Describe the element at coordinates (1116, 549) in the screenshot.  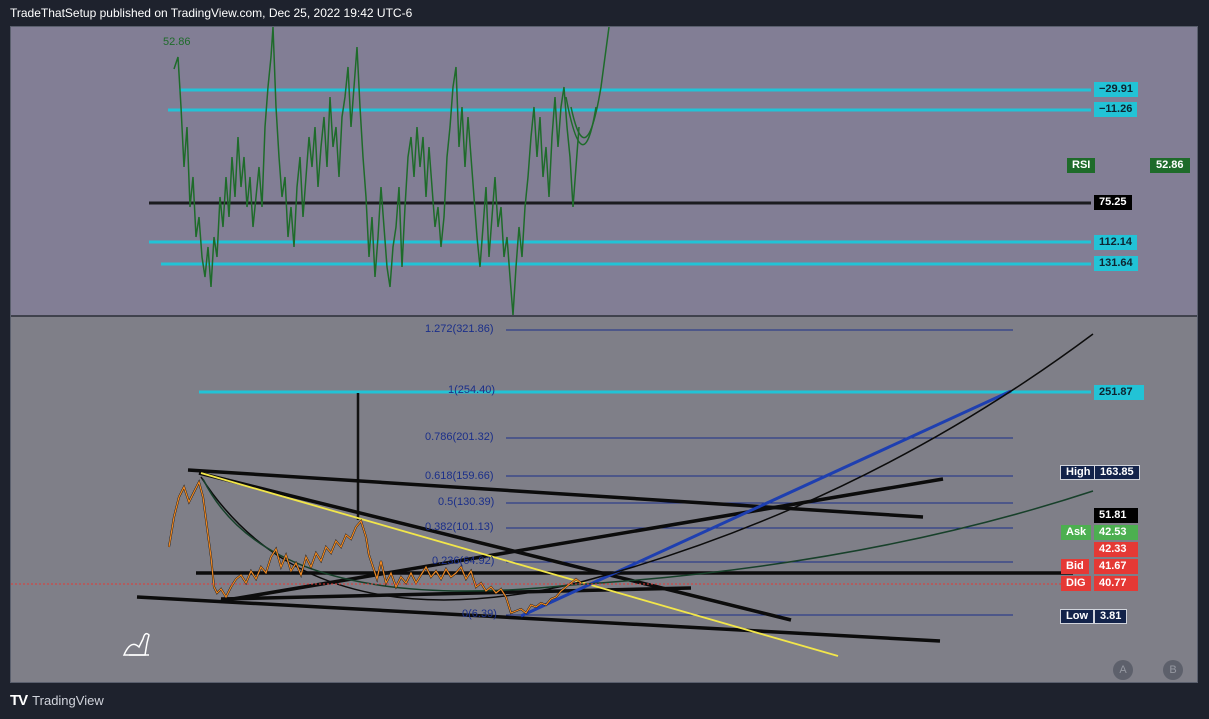
I see `mid-price-tag: 42.33` at that location.